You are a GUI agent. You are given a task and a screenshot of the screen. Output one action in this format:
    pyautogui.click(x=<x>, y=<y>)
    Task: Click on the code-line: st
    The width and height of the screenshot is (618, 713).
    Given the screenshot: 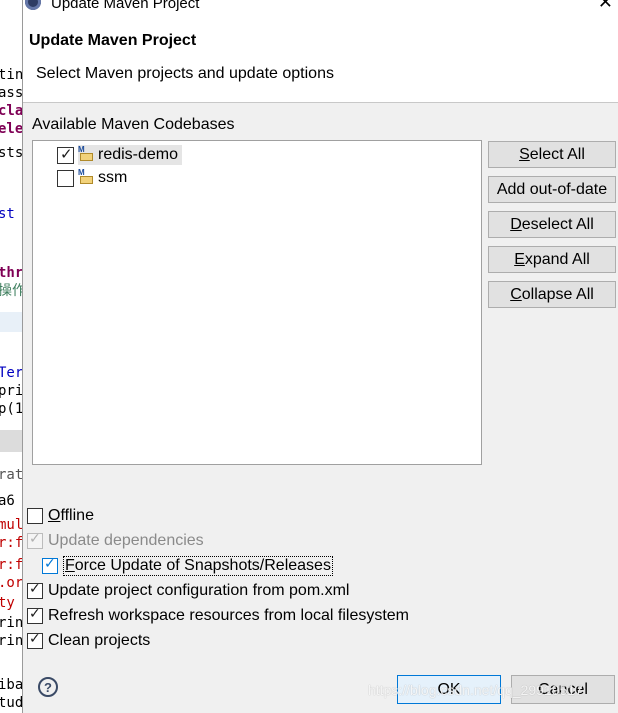 What is the action you would take?
    pyautogui.click(x=7, y=214)
    